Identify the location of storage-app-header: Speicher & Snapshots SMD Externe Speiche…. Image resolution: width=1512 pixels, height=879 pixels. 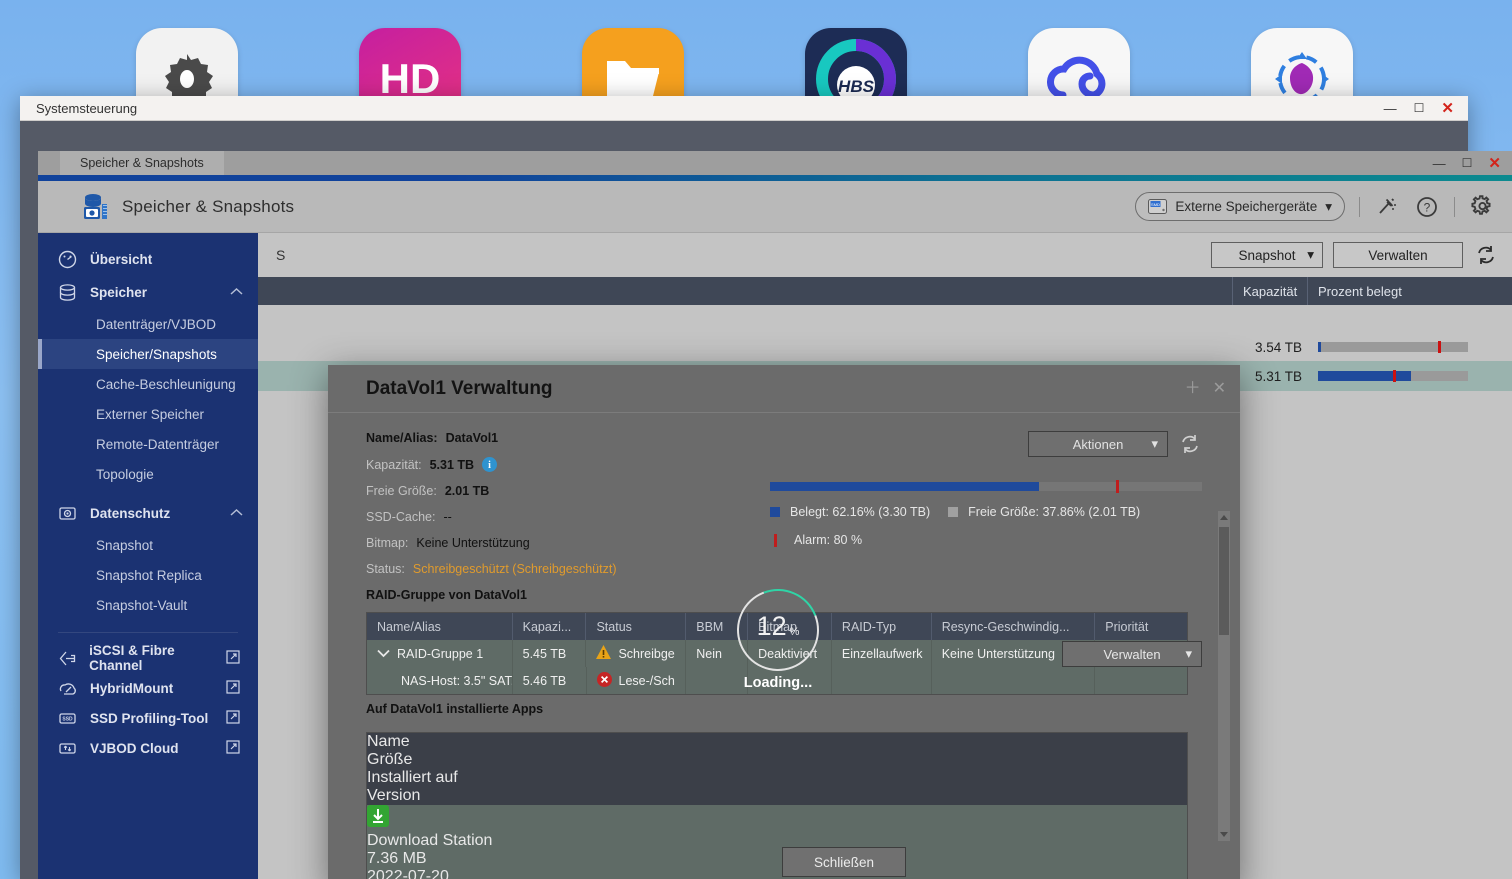
(775, 207).